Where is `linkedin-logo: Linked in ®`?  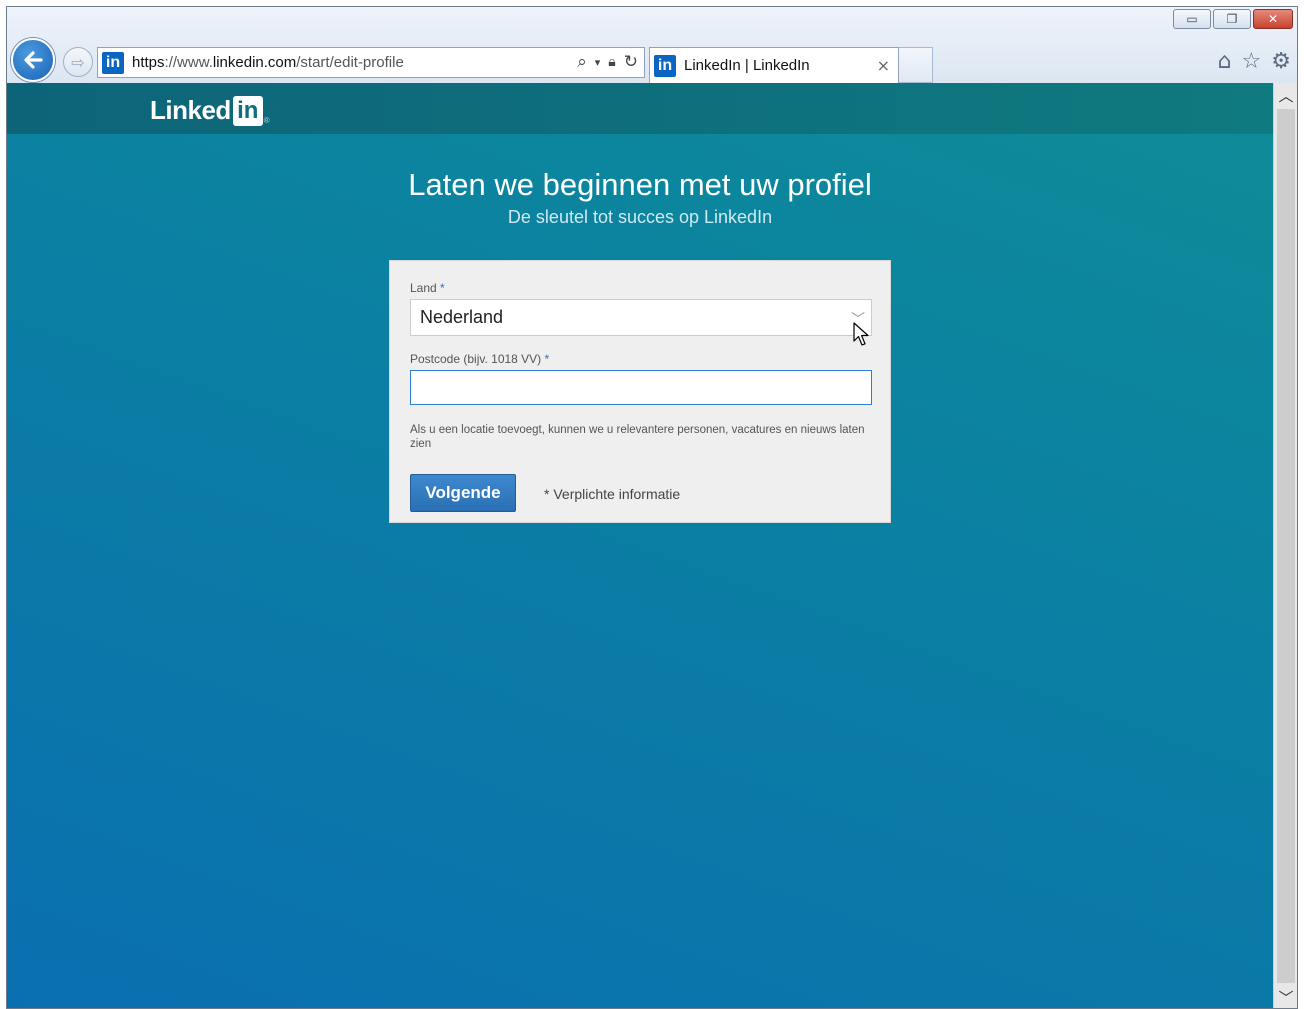 linkedin-logo: Linked in ® is located at coordinates (210, 110).